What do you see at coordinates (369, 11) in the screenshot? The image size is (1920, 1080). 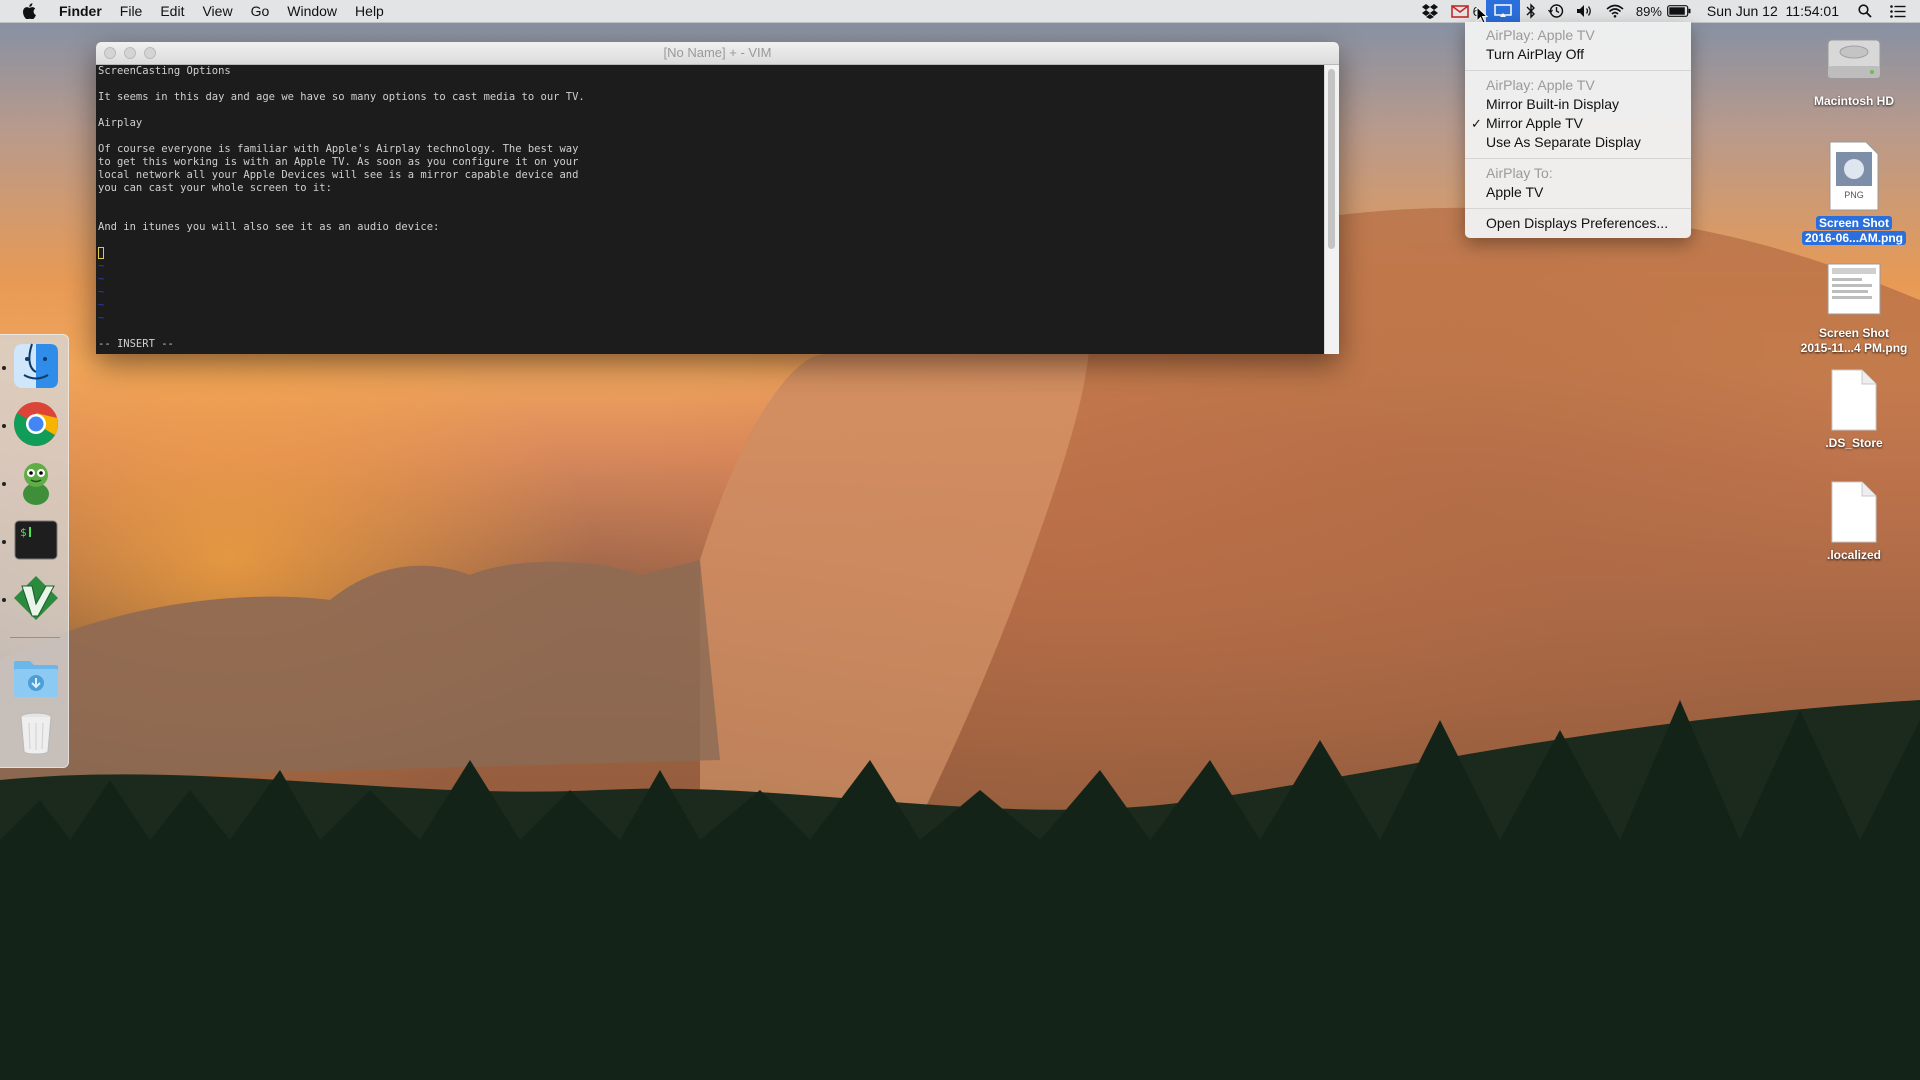 I see `menu-help: Help` at bounding box center [369, 11].